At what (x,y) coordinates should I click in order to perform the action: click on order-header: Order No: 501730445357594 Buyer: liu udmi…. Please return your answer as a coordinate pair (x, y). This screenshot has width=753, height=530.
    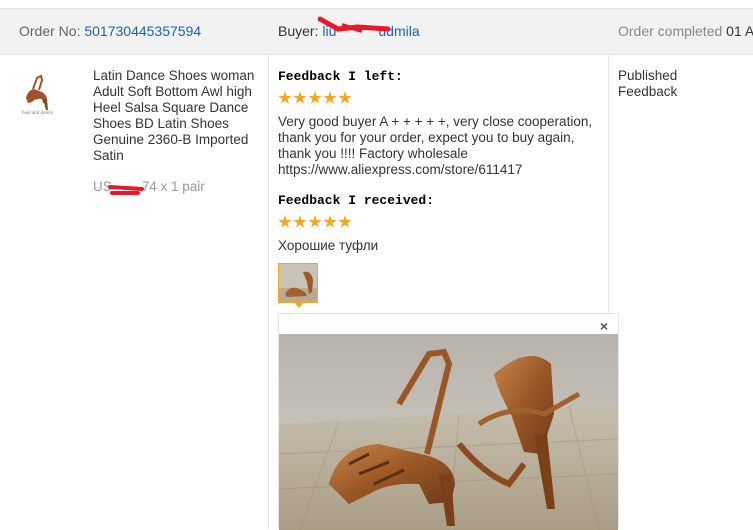
    Looking at the image, I should click on (376, 31).